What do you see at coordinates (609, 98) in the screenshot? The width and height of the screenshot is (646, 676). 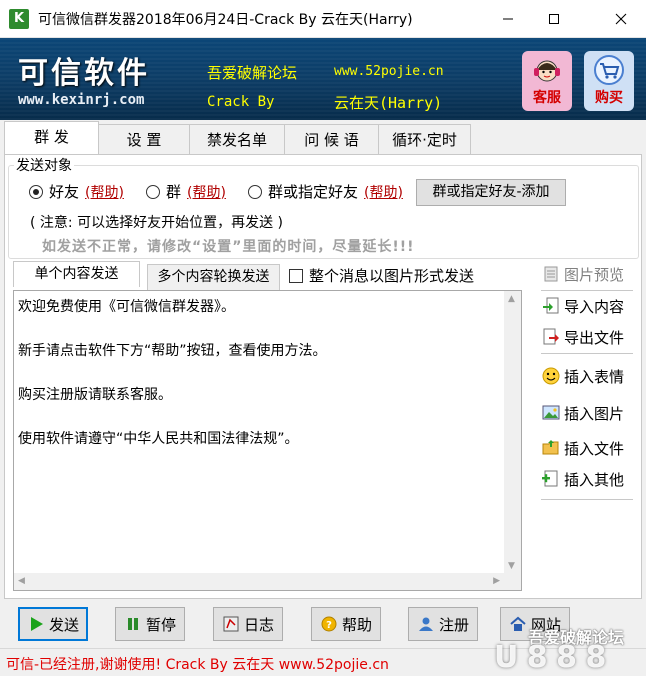 I see `buy-label: 购买` at bounding box center [609, 98].